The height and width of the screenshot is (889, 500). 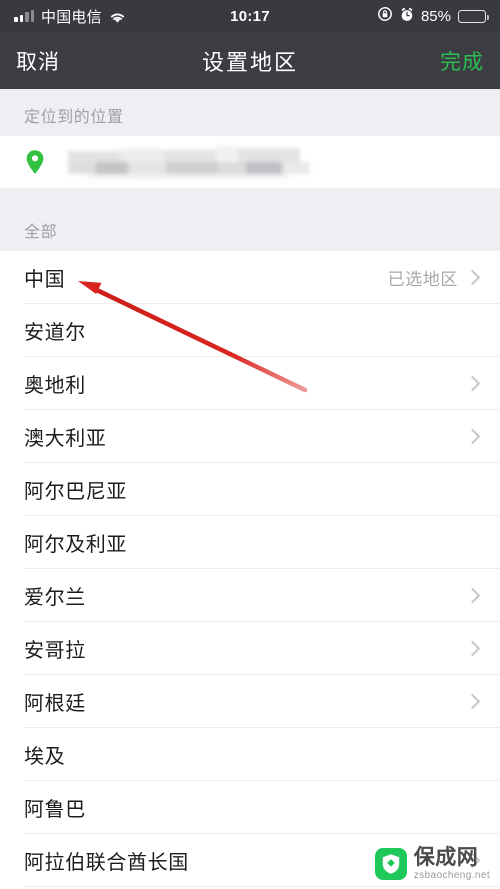 I want to click on battery-percent-label: 85%, so click(x=435, y=16).